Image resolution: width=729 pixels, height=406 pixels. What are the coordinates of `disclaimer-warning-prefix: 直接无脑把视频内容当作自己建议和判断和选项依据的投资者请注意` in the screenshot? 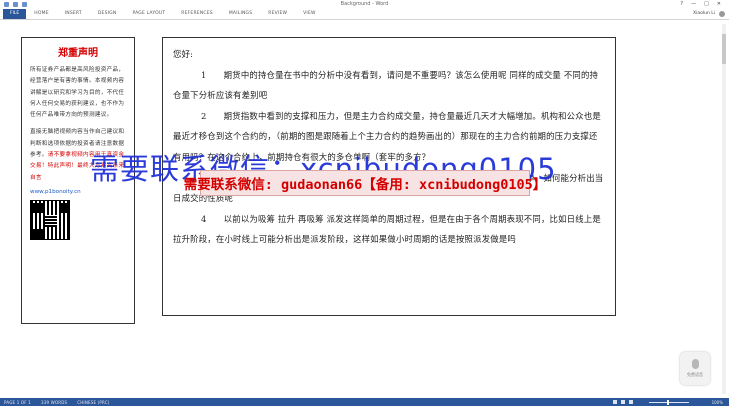 It's located at (77, 138).